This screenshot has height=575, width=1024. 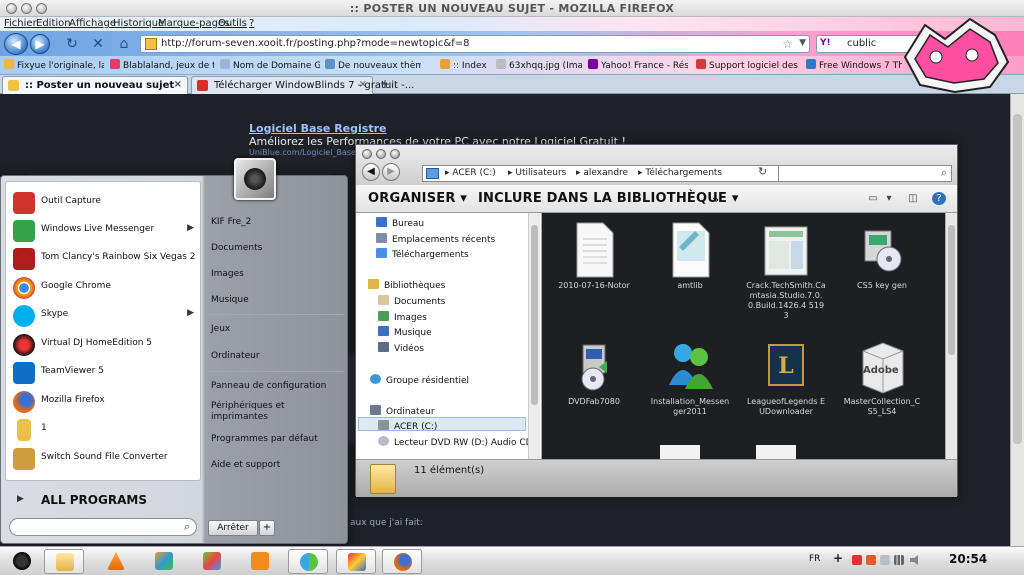 What do you see at coordinates (255, 179) in the screenshot?
I see `user-picture` at bounding box center [255, 179].